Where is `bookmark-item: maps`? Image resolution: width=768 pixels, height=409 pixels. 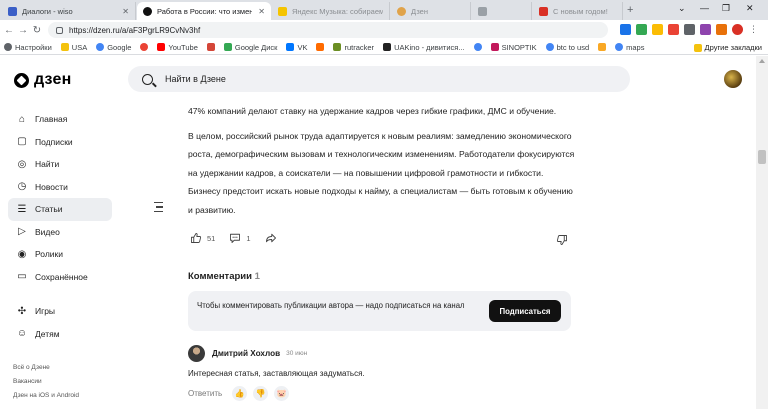
bookmark-item: maps is located at coordinates (629, 47).